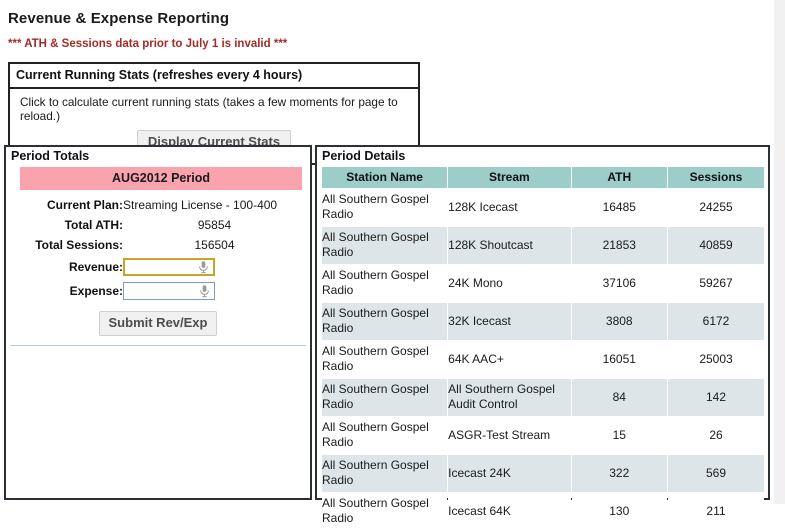 This screenshot has height=531, width=785. What do you see at coordinates (716, 321) in the screenshot?
I see `cell-sessions: 6172` at bounding box center [716, 321].